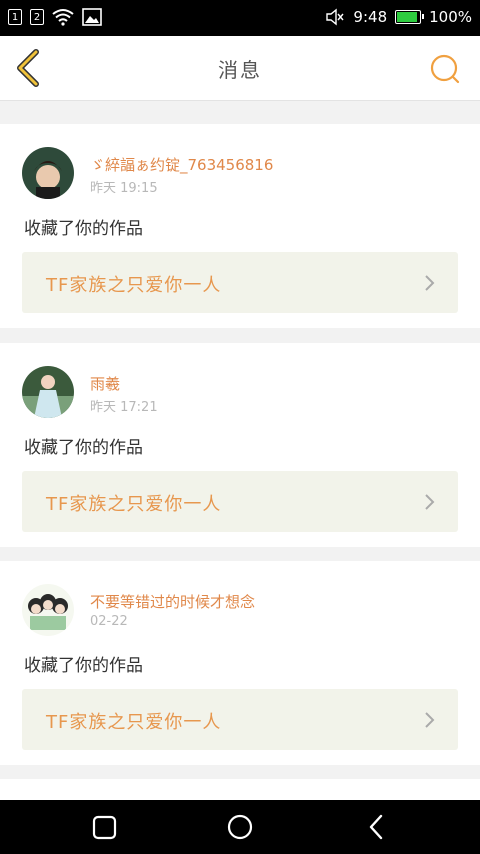 This screenshot has height=854, width=480. I want to click on system-nav-bar, so click(240, 827).